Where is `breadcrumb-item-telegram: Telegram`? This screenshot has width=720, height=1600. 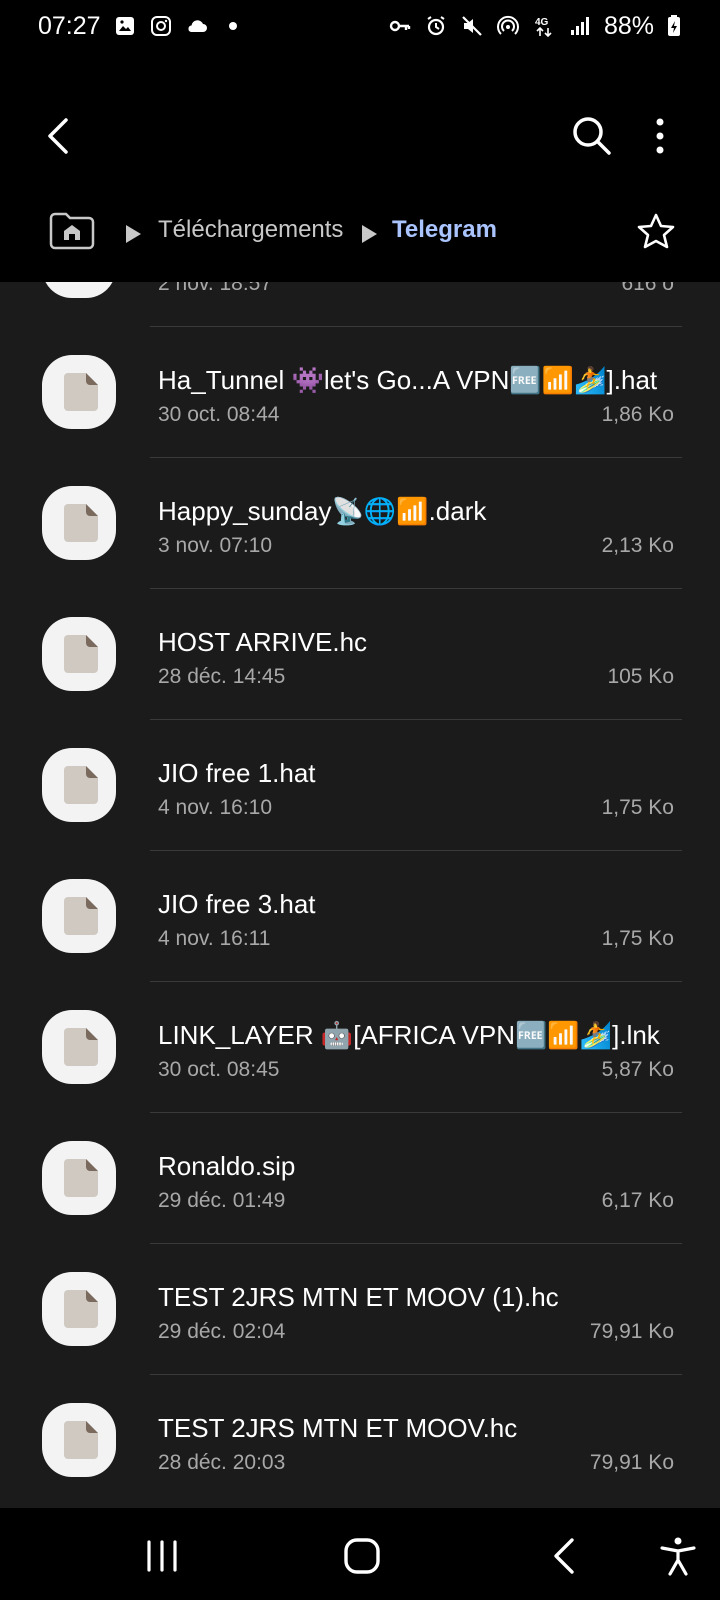 breadcrumb-item-telegram: Telegram is located at coordinates (444, 230).